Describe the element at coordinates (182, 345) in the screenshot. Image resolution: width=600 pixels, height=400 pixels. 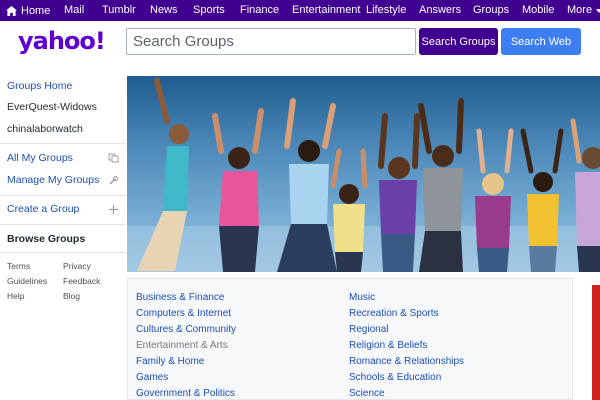
I see `category-link: Entertainment & Arts` at that location.